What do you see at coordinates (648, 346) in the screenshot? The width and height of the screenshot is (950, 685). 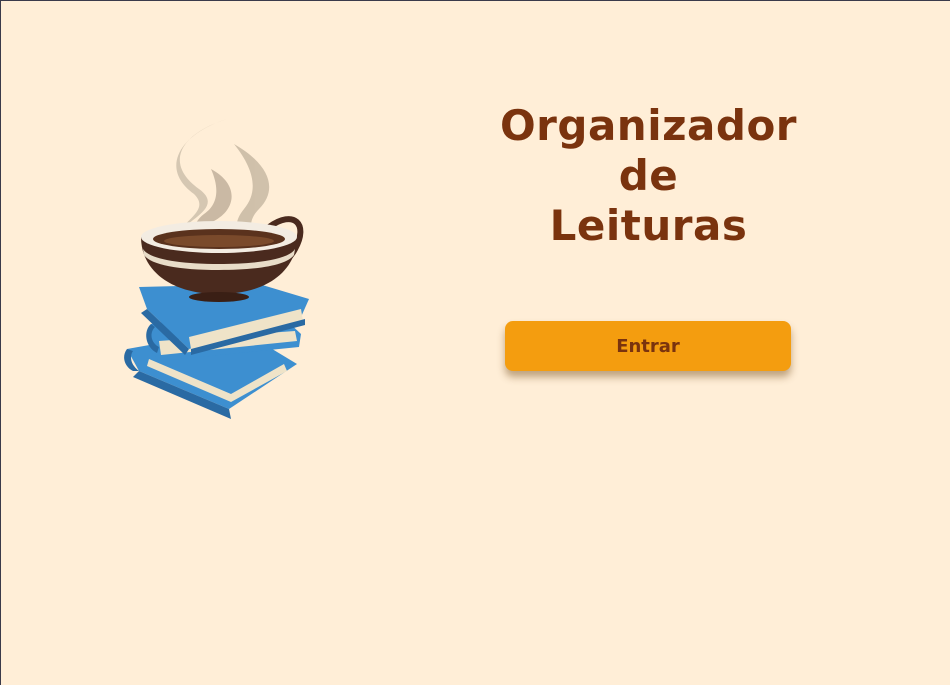 I see `enter-button: Entrar` at bounding box center [648, 346].